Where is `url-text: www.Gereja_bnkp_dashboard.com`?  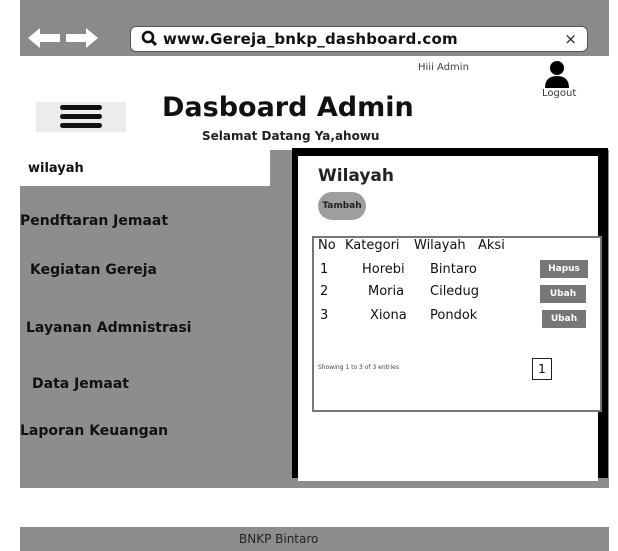
url-text: www.Gereja_bnkp_dashboard.com is located at coordinates (310, 39).